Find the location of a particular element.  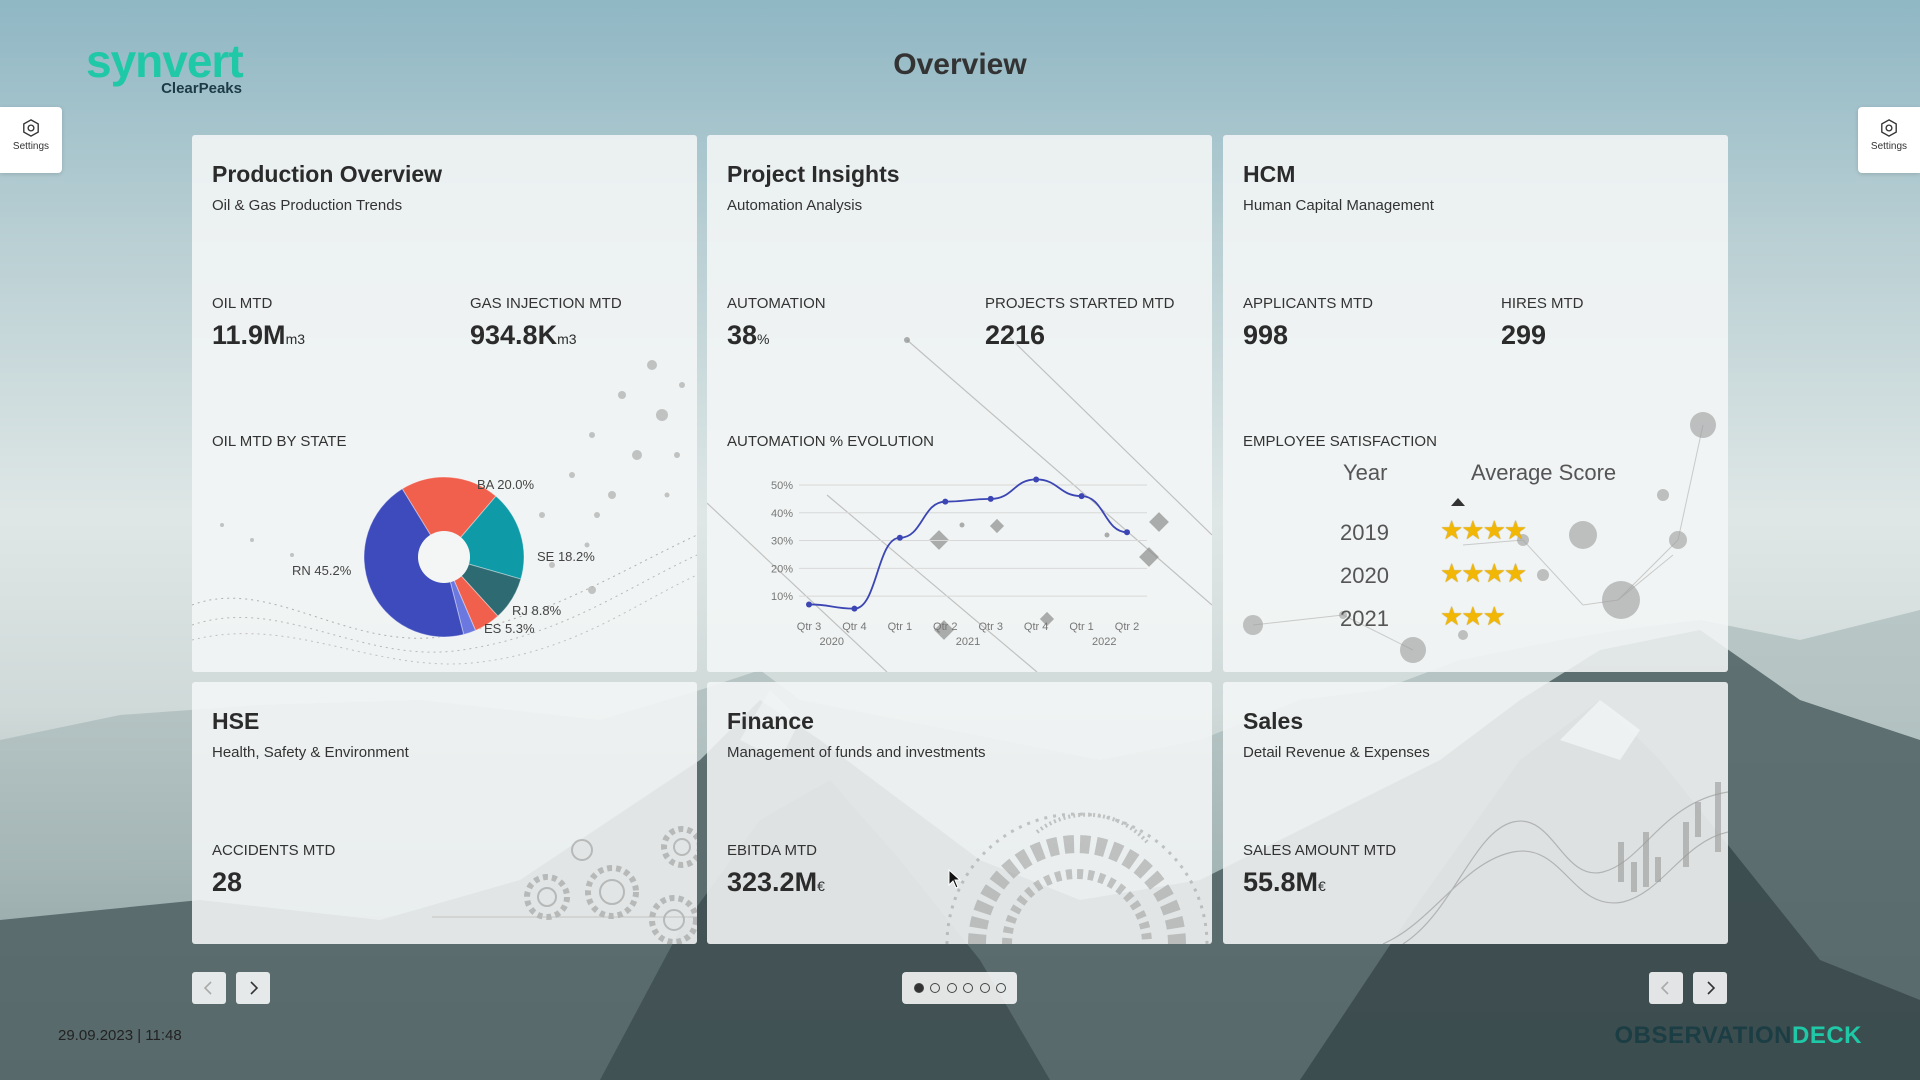

settings-button-left: Settings is located at coordinates (31, 140).